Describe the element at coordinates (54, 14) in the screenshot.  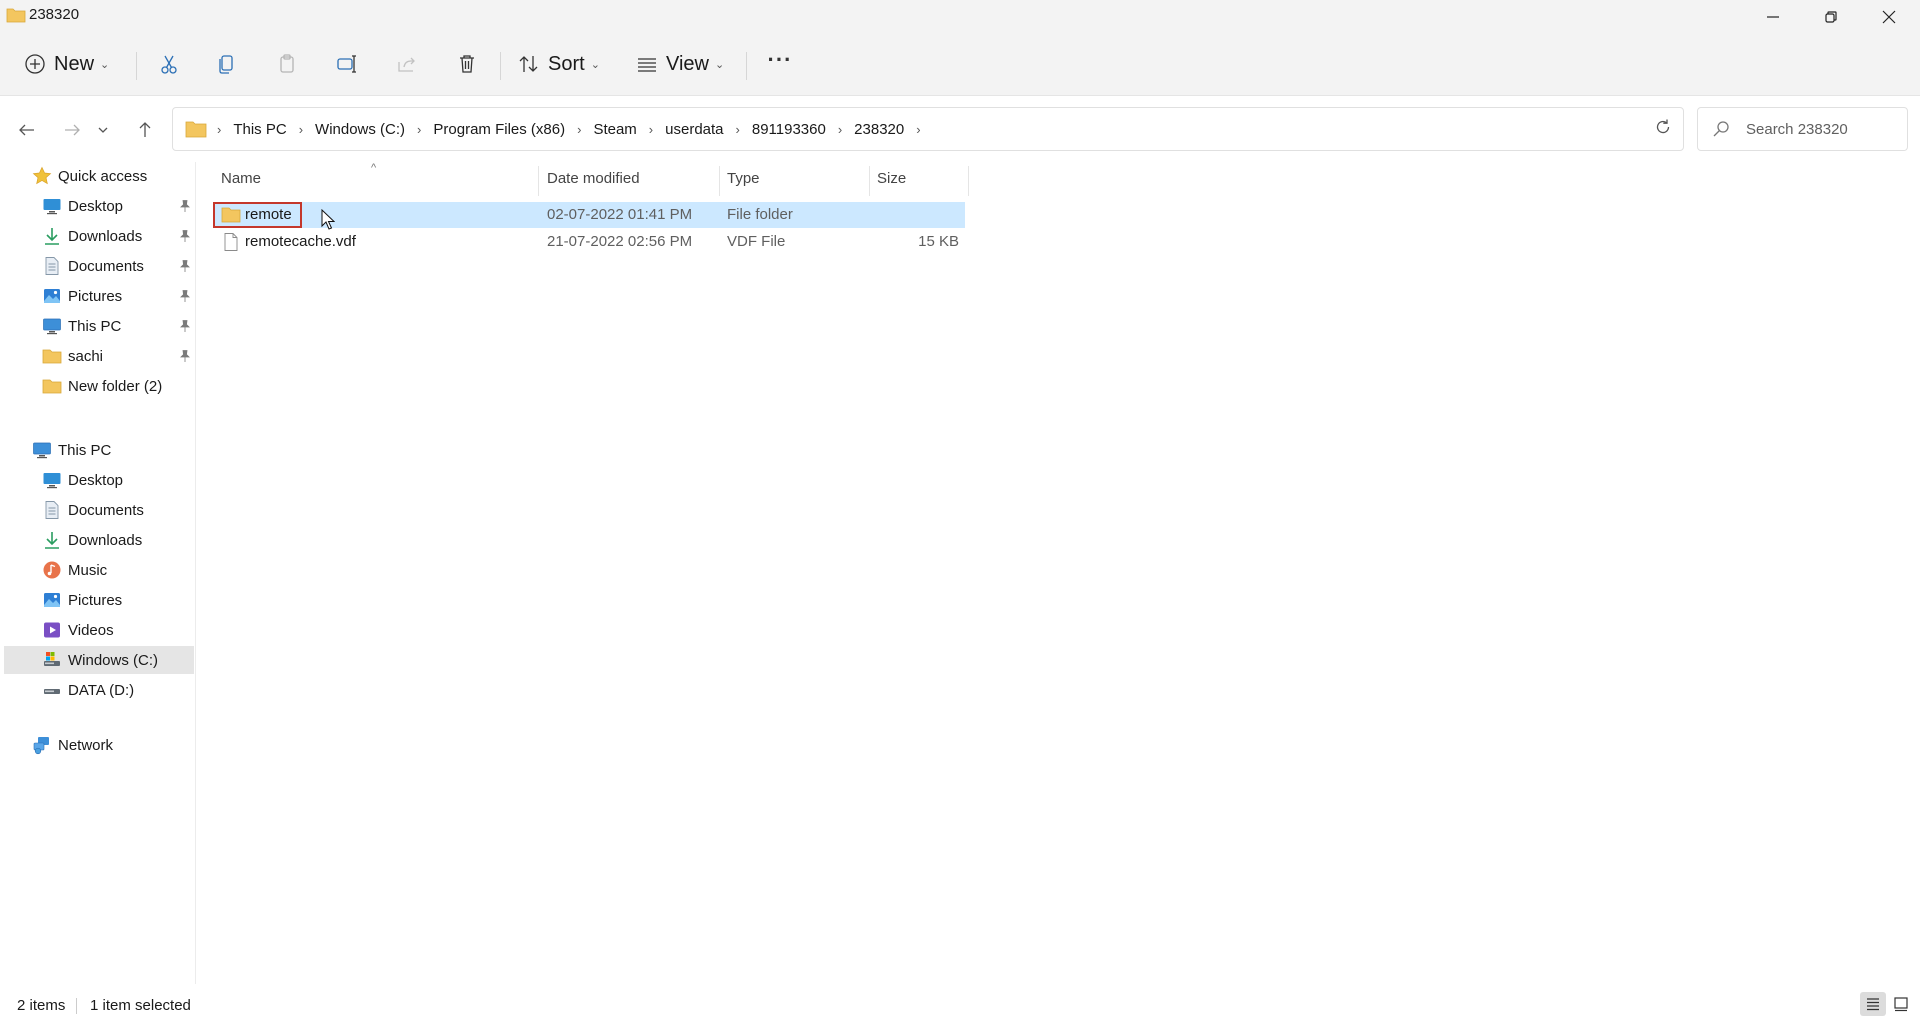
I see `window-title: 238320` at that location.